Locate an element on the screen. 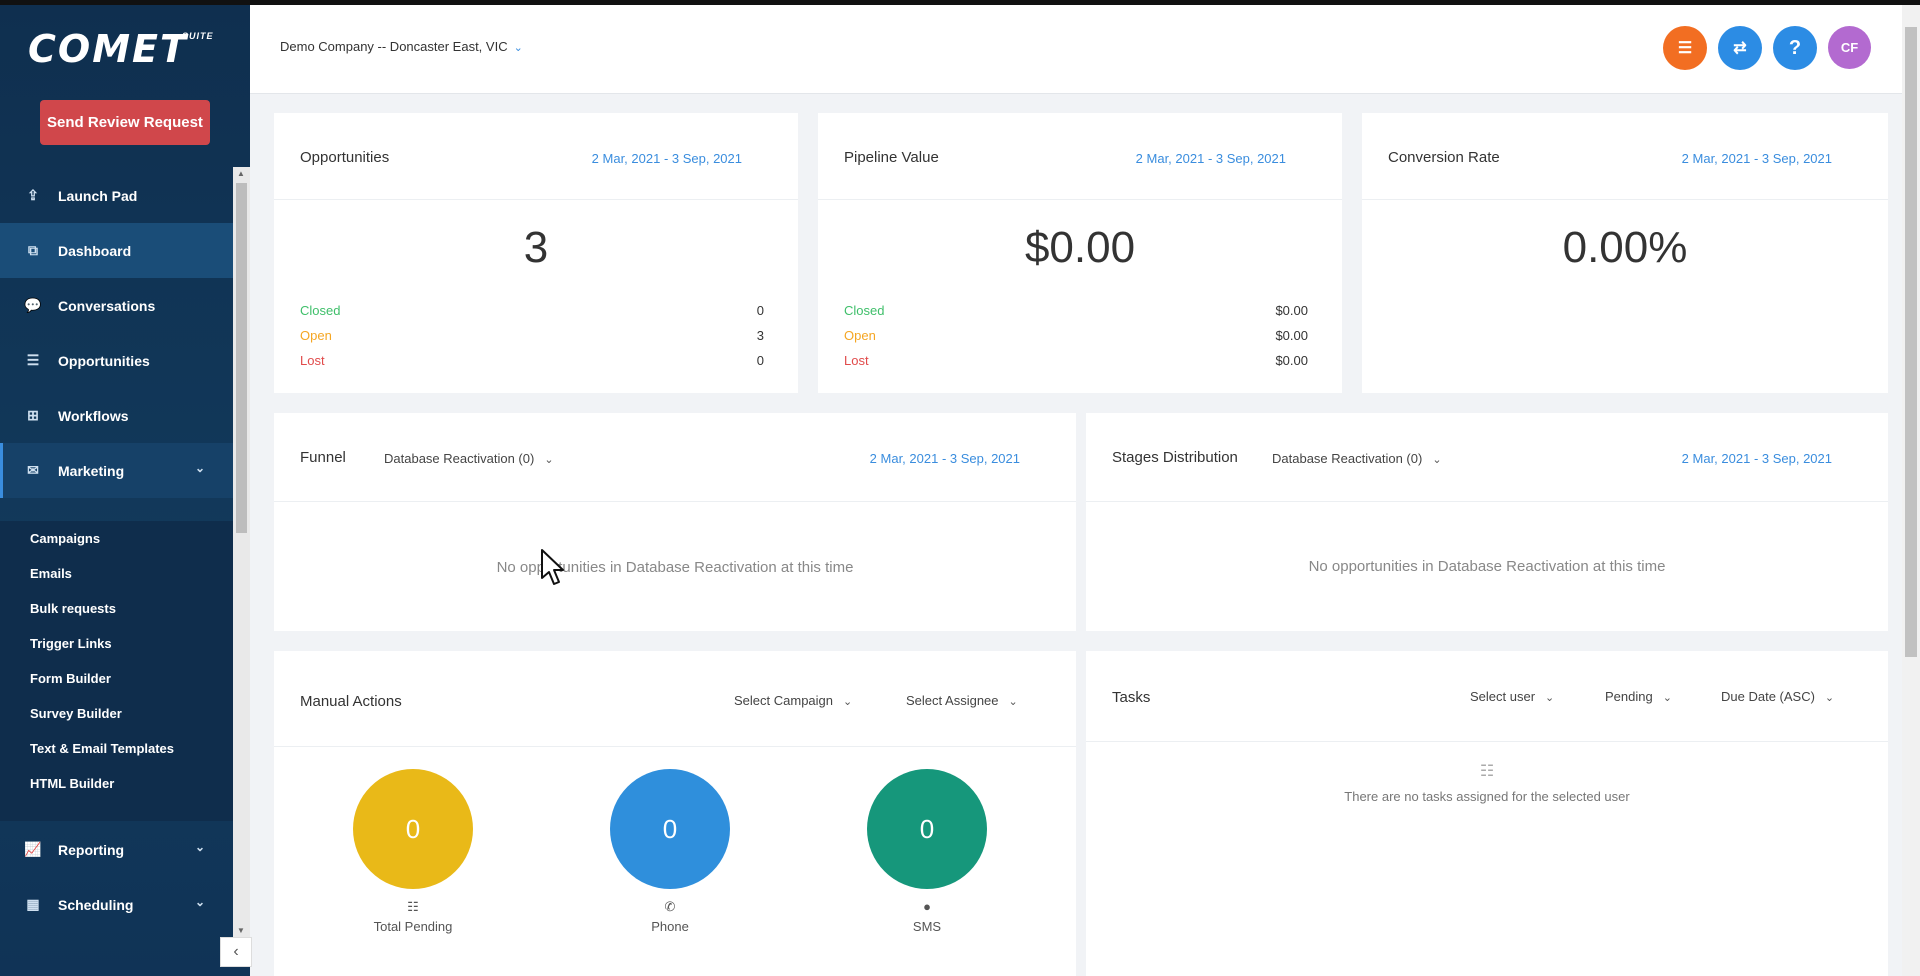 The image size is (1920, 976). select-value: Select user is located at coordinates (1503, 696).